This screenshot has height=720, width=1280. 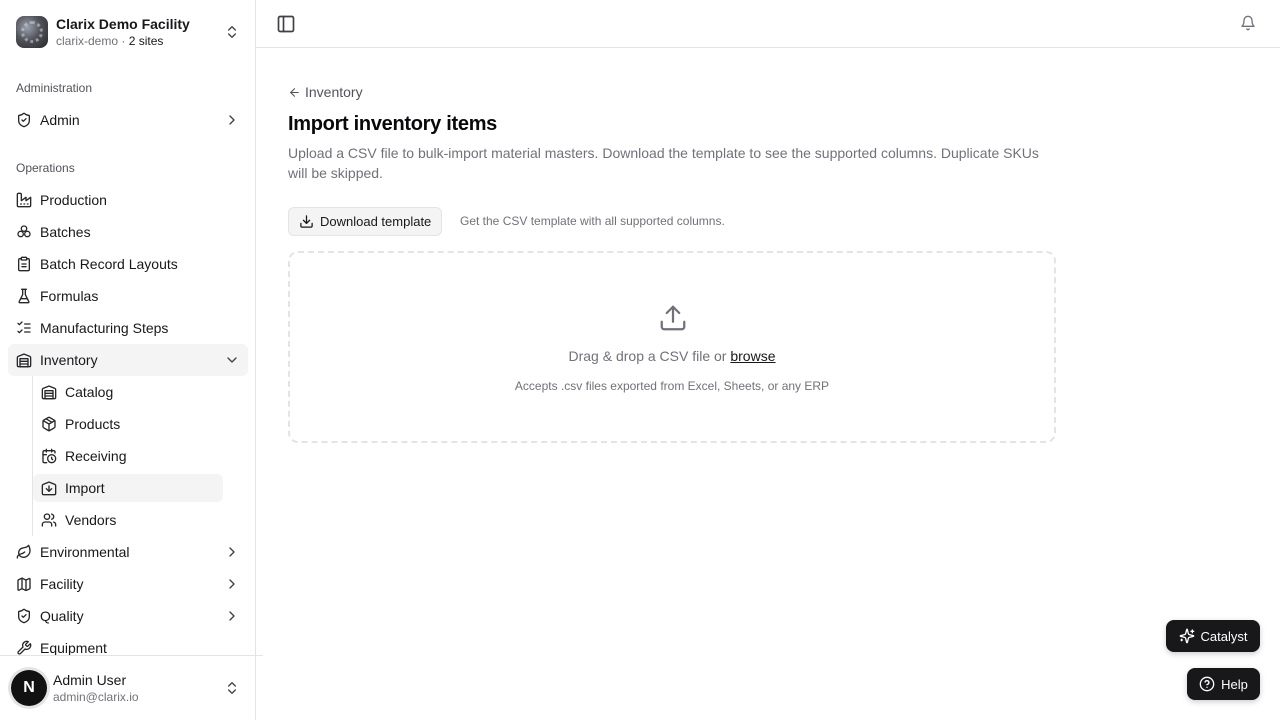 What do you see at coordinates (128, 584) in the screenshot?
I see `nav-item-facility: Facility` at bounding box center [128, 584].